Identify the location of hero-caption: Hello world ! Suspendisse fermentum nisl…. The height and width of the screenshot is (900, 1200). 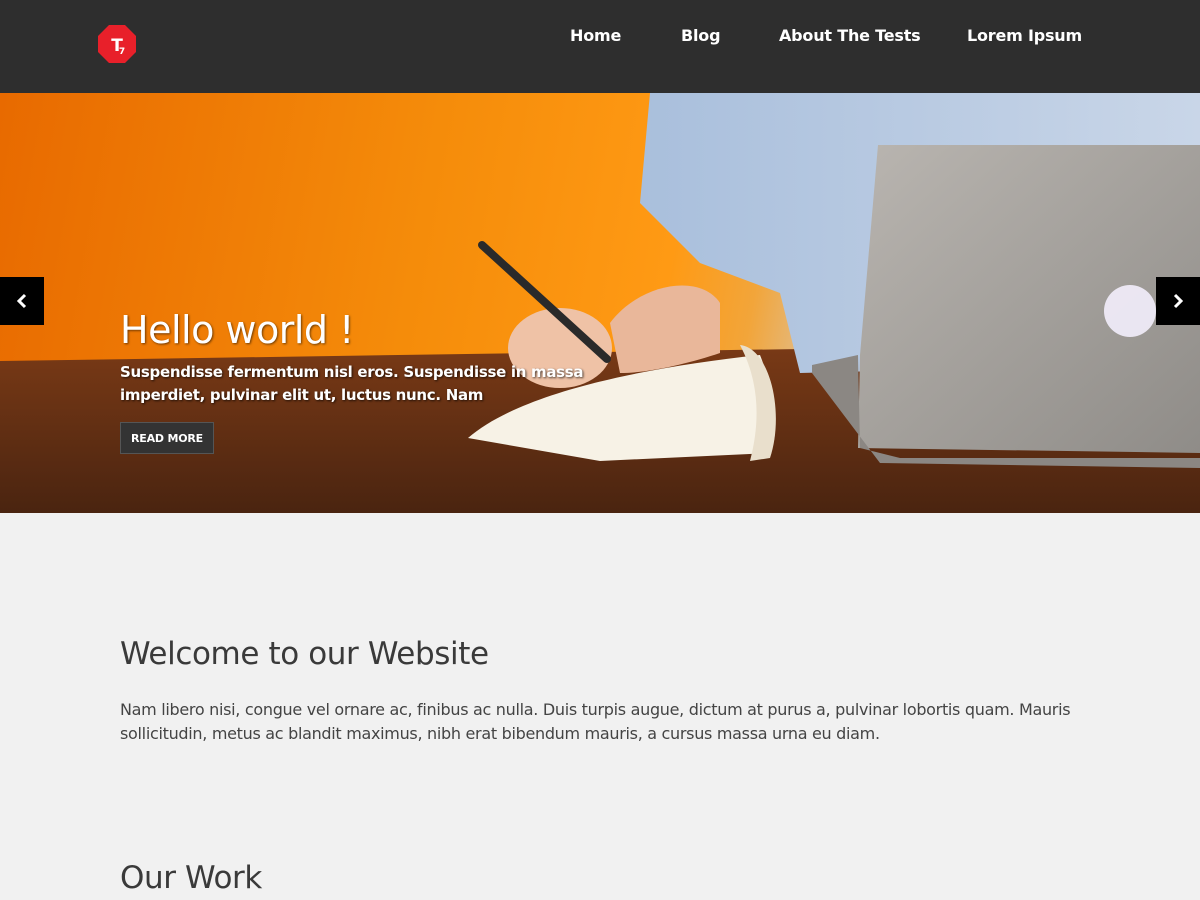
(355, 380).